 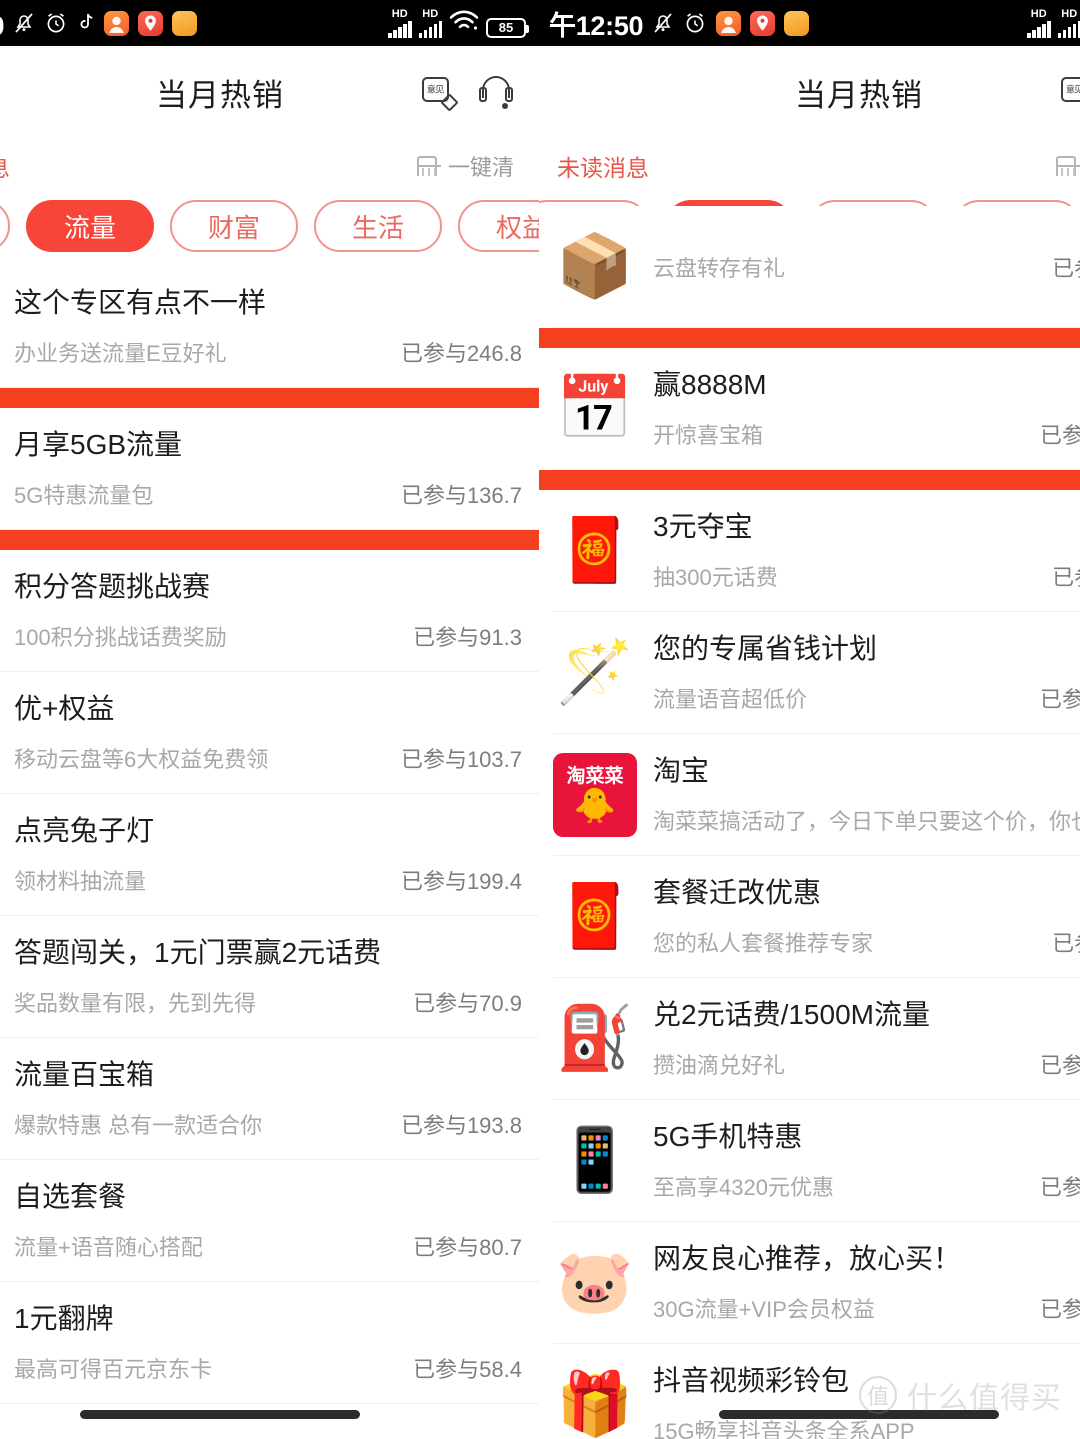 I want to click on participation-count: 已参与246.8, so click(x=461, y=353).